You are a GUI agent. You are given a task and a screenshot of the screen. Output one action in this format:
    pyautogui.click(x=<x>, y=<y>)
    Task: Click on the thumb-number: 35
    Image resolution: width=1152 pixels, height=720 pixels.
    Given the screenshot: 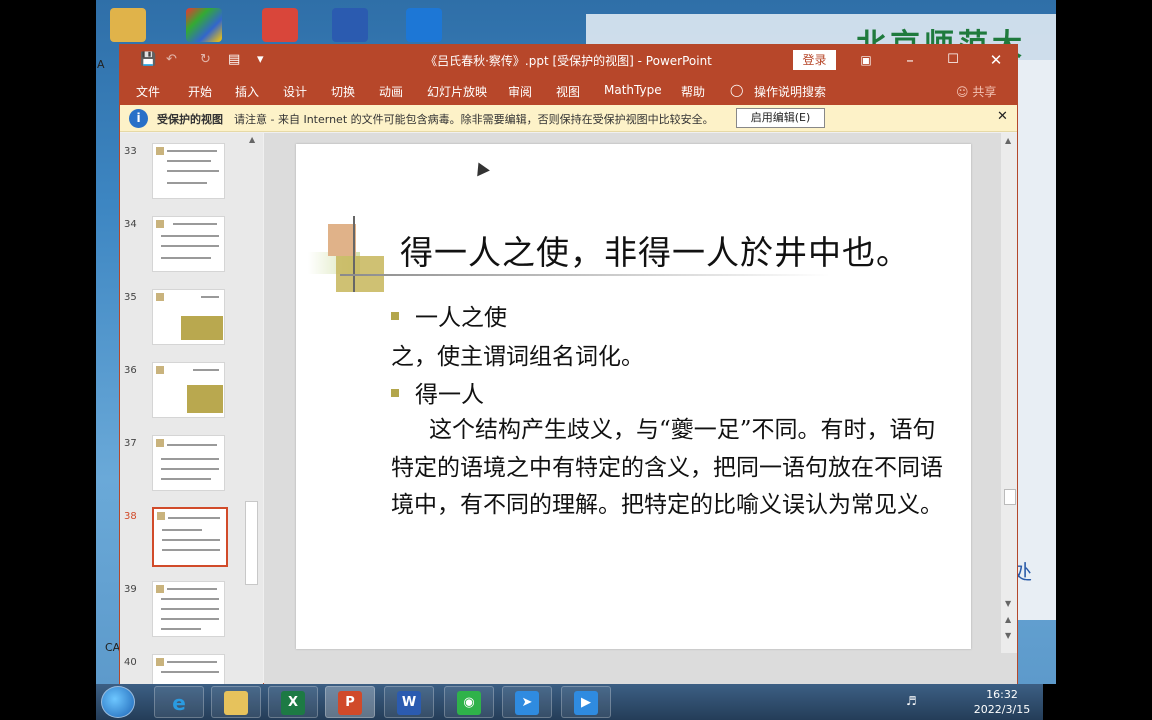 What is the action you would take?
    pyautogui.click(x=130, y=297)
    